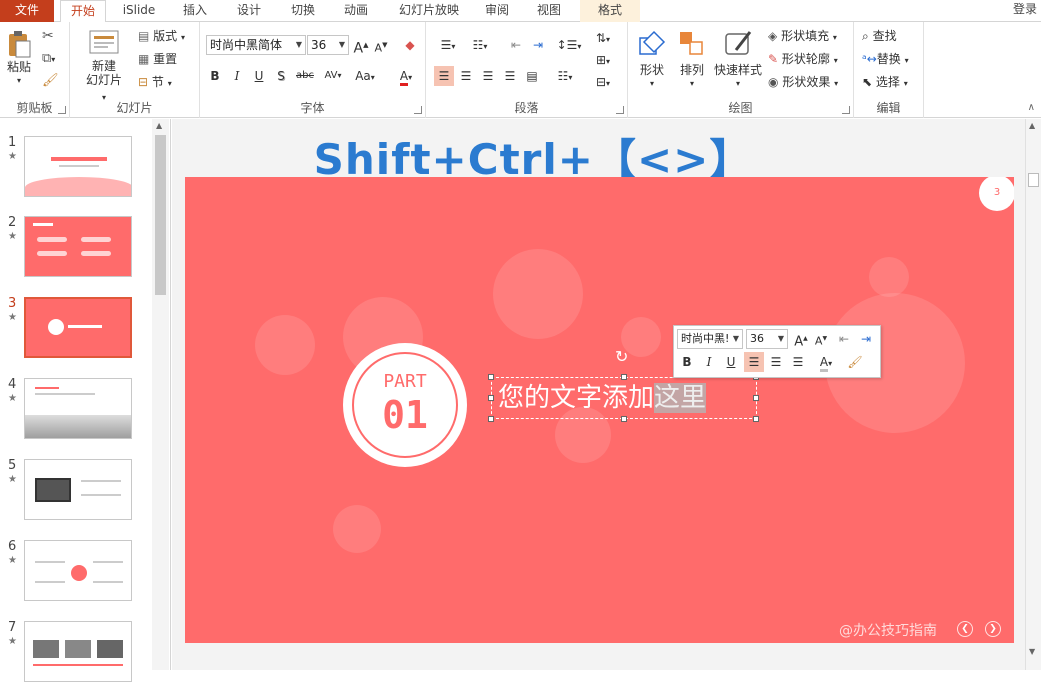  What do you see at coordinates (855, 362) in the screenshot?
I see `mini-format-painter-button: 🖌` at bounding box center [855, 362].